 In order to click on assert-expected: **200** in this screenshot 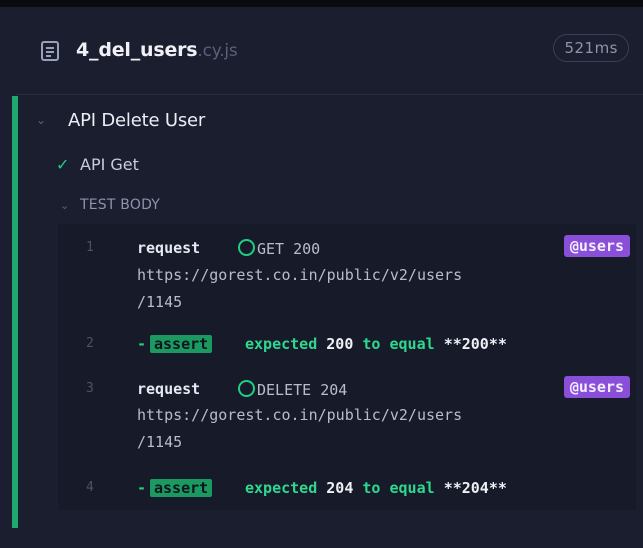, I will do `click(475, 344)`.